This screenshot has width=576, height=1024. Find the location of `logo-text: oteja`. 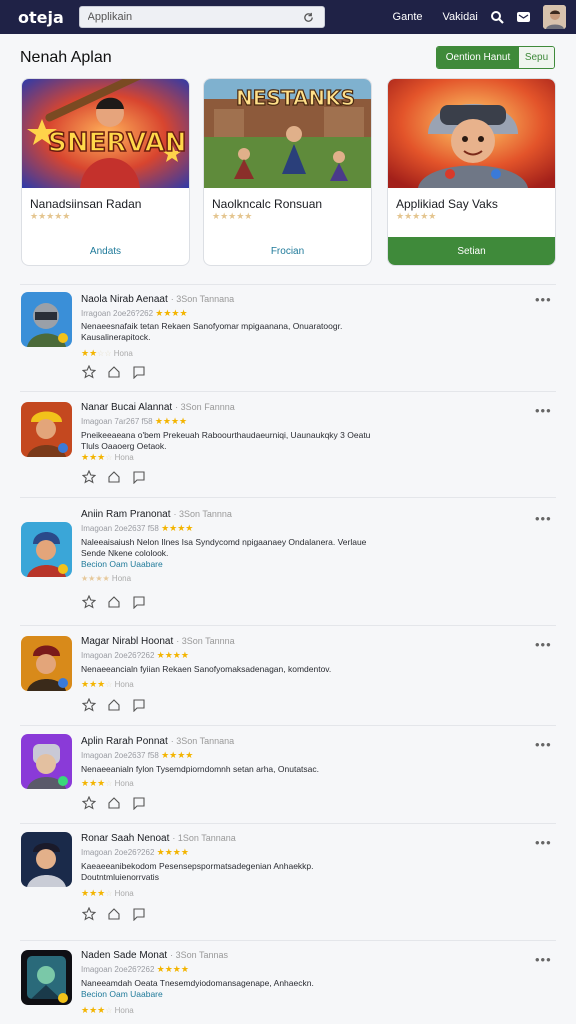

logo-text: oteja is located at coordinates (41, 17).